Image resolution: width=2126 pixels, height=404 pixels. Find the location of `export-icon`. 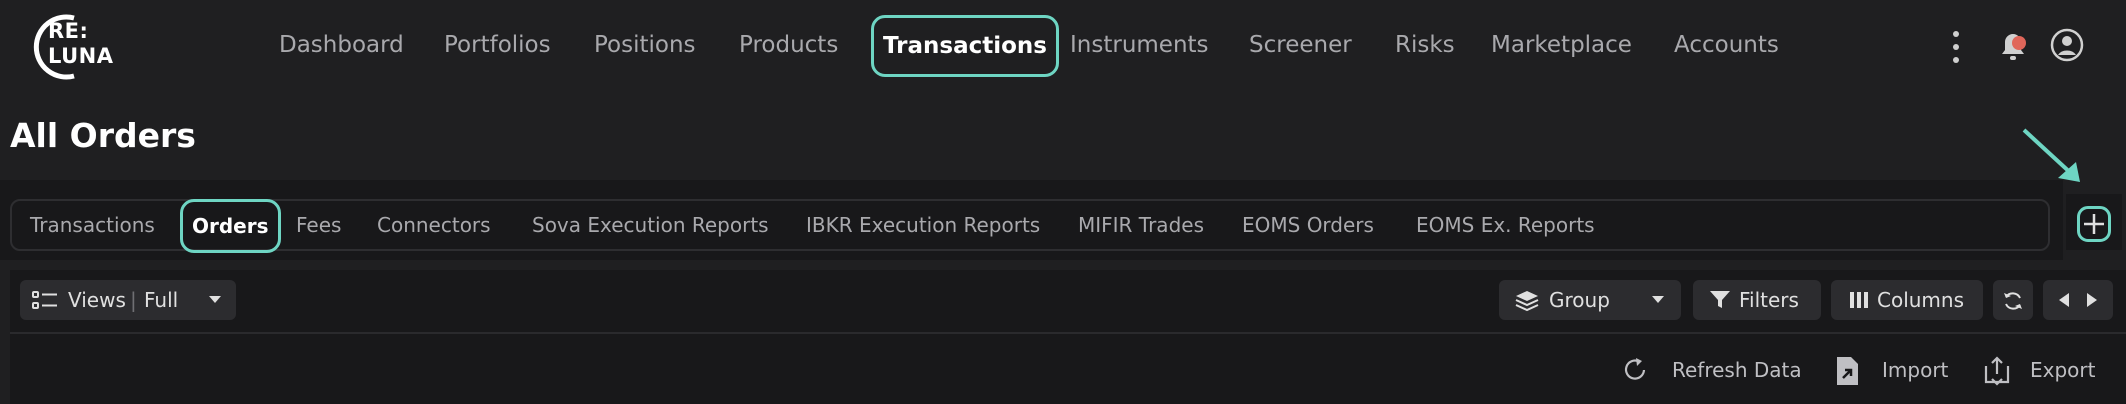

export-icon is located at coordinates (1997, 371).